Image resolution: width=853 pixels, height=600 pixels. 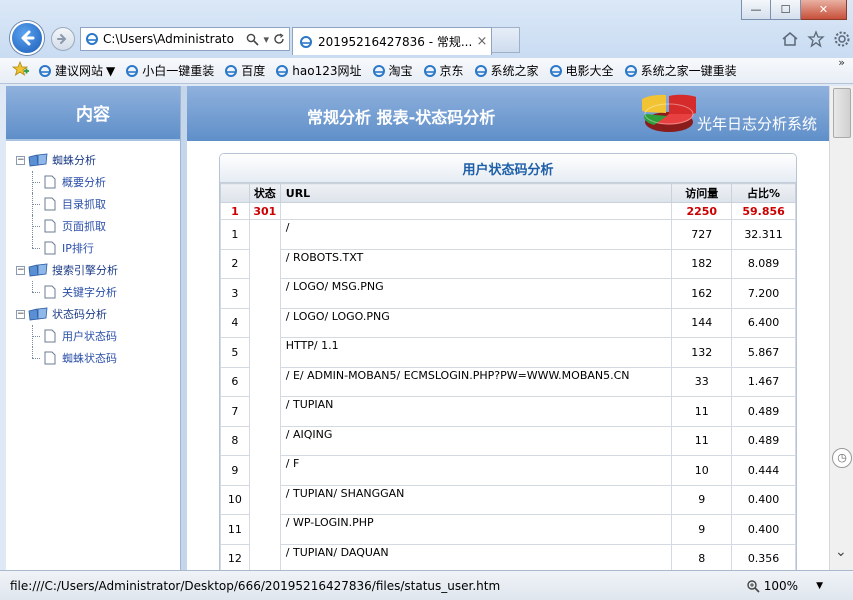 What do you see at coordinates (476, 529) in the screenshot?
I see `row-url: / WP-LOGIN.PHP` at bounding box center [476, 529].